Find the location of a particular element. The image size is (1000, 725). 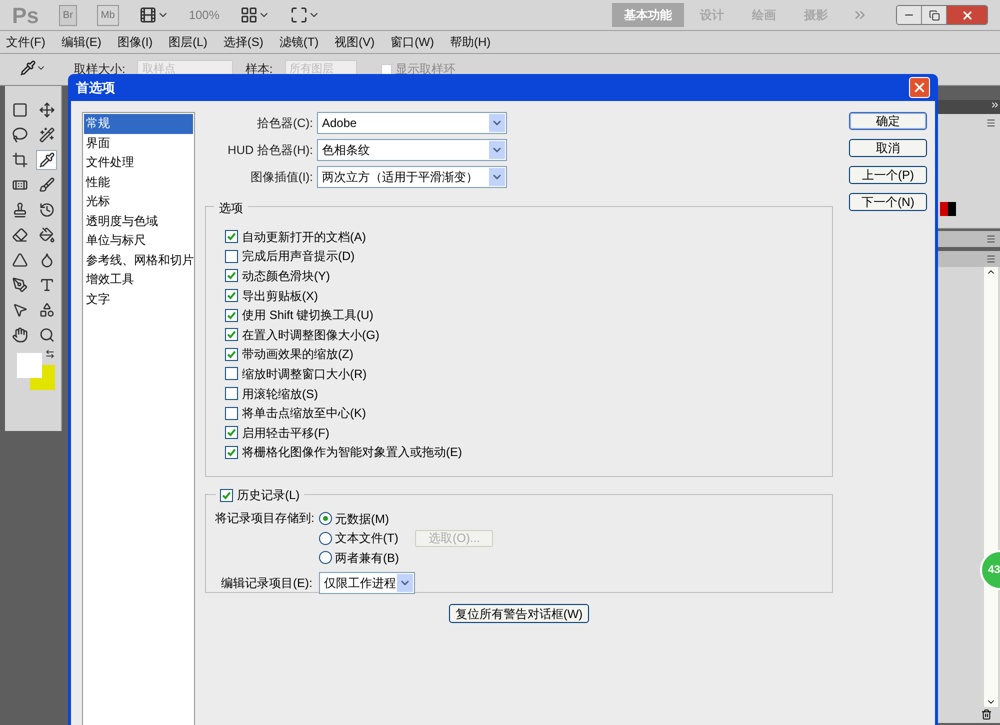

scrollbar is located at coordinates (991, 487).